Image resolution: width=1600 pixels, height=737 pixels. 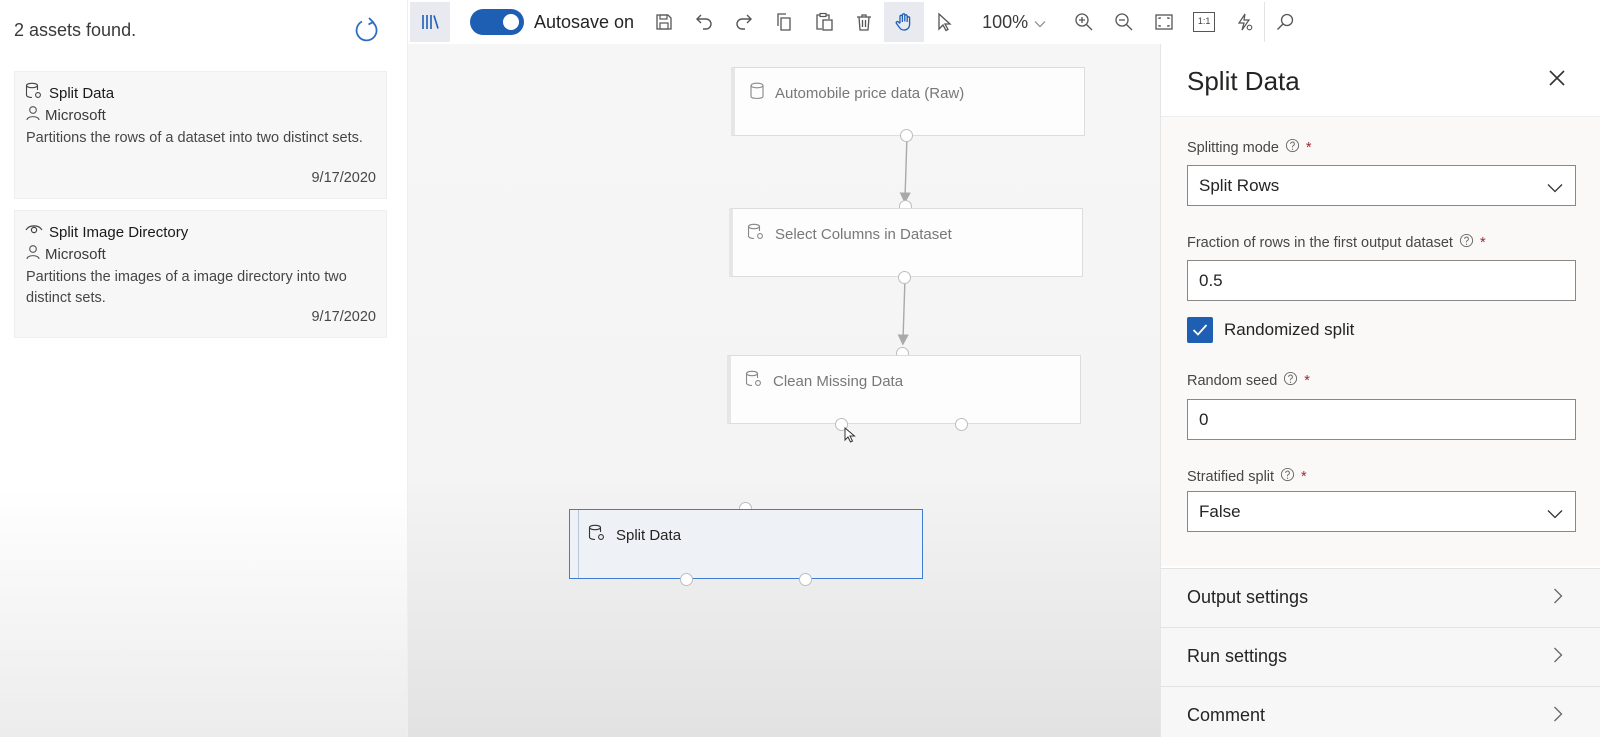 I want to click on autosave-label: Autosave on, so click(x=584, y=21).